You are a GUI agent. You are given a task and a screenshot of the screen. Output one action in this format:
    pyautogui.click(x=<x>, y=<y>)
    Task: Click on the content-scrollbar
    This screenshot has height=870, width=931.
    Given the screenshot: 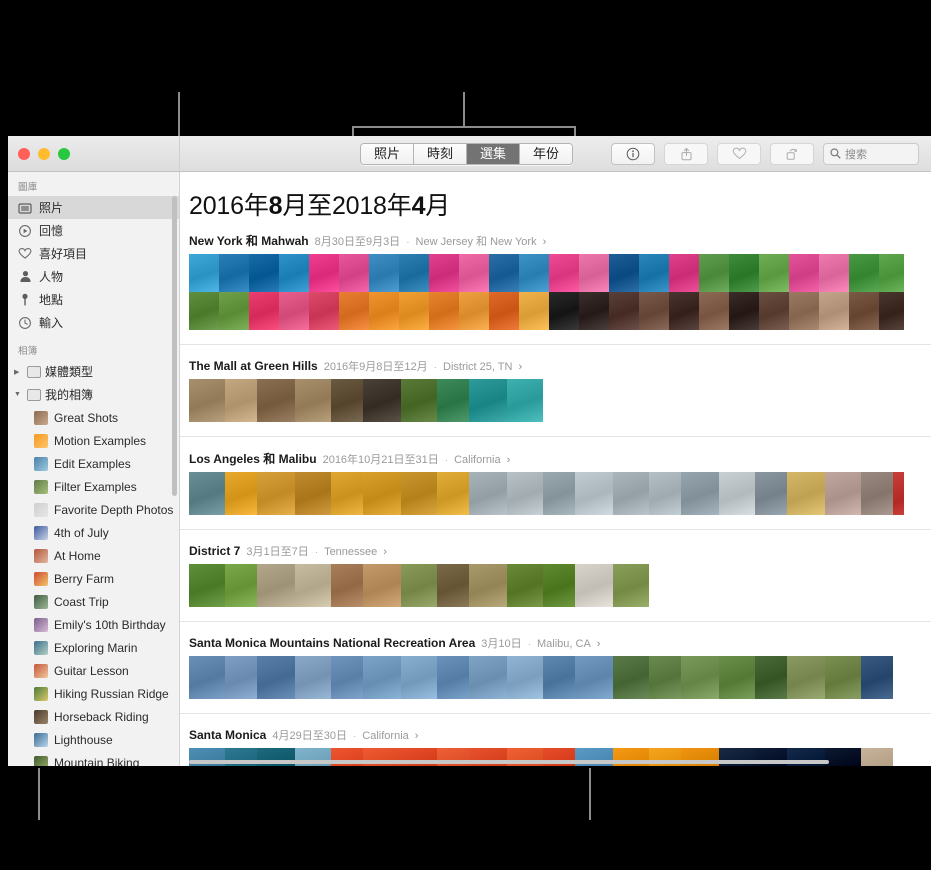 What is the action you would take?
    pyautogui.click(x=509, y=762)
    